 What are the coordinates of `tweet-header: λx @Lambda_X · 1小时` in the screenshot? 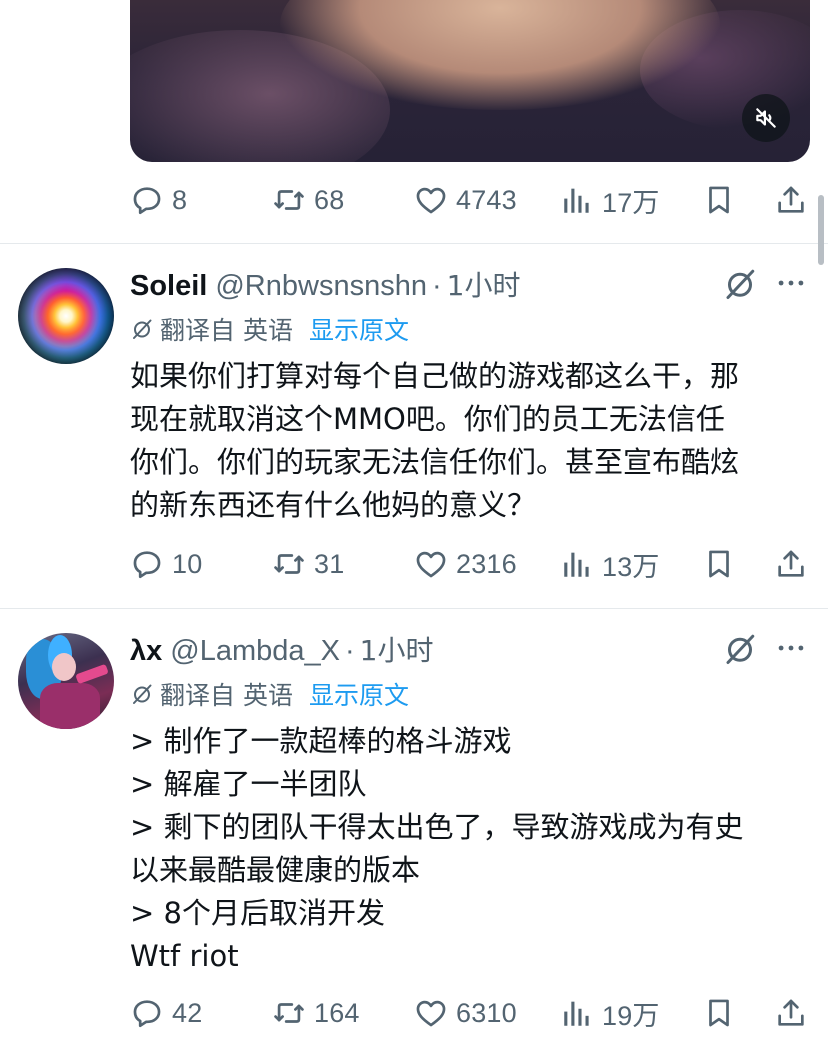 It's located at (281, 648).